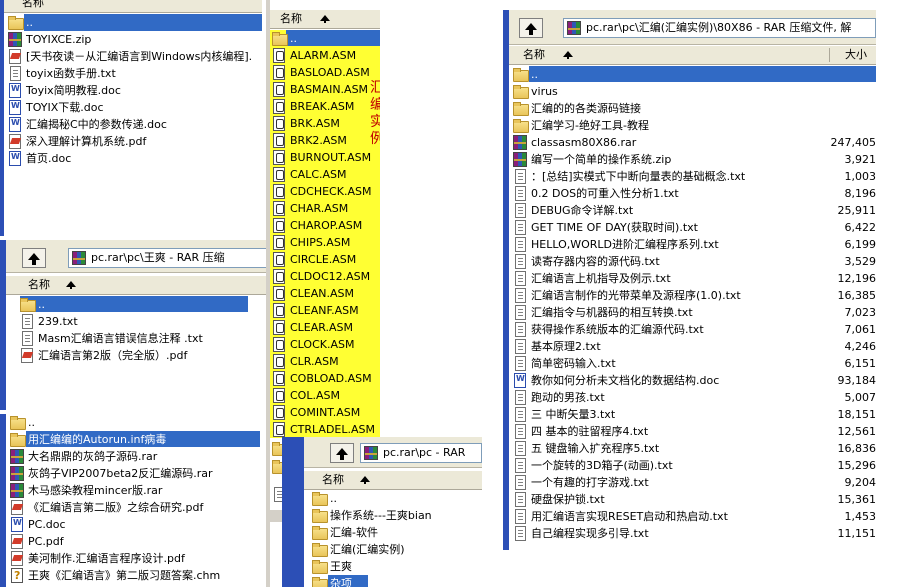  I want to click on list-item: CALC.ASM, so click(322, 174).